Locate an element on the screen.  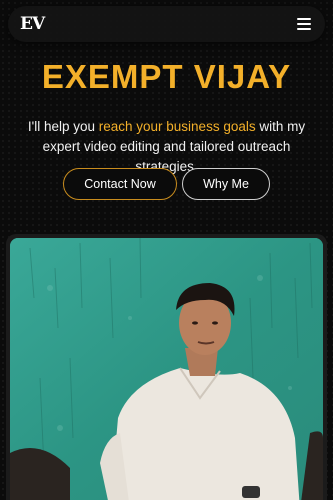
top-navbar: EV is located at coordinates (166, 24).